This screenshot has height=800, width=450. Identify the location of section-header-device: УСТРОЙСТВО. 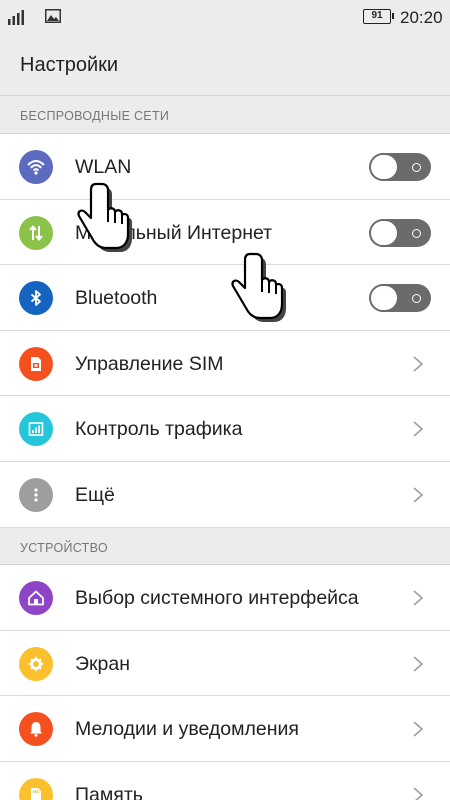
(225, 546).